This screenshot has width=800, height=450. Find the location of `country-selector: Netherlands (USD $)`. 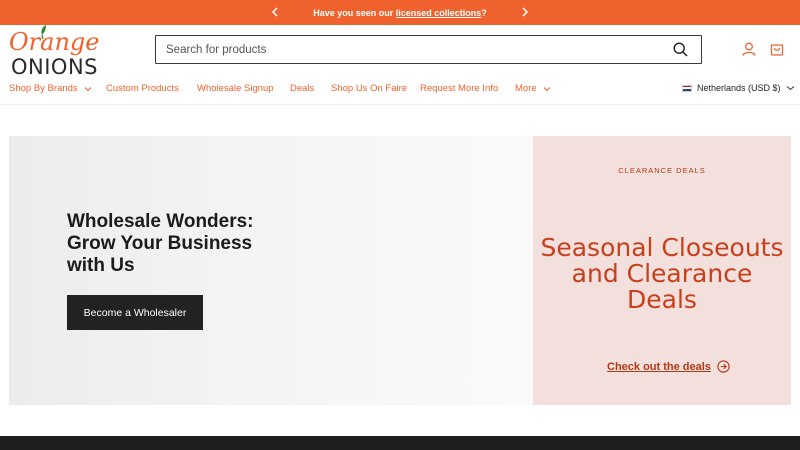

country-selector: Netherlands (USD $) is located at coordinates (738, 88).